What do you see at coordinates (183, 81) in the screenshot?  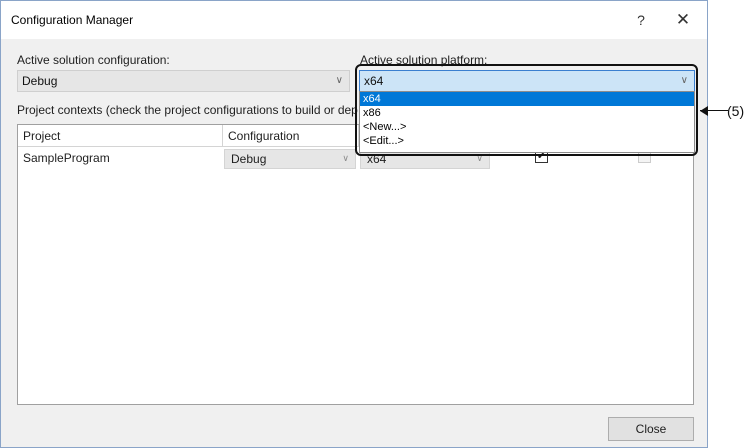 I see `active-solution-configuration-combo: Debug ∨` at bounding box center [183, 81].